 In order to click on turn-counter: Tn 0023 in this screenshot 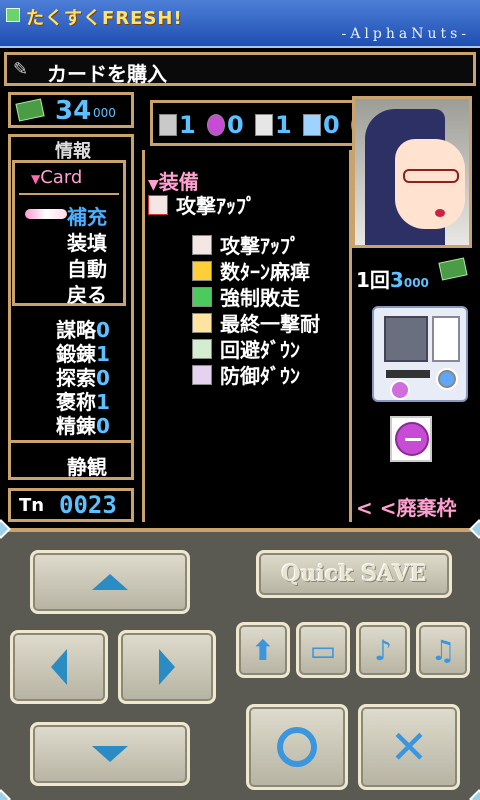, I will do `click(71, 505)`.